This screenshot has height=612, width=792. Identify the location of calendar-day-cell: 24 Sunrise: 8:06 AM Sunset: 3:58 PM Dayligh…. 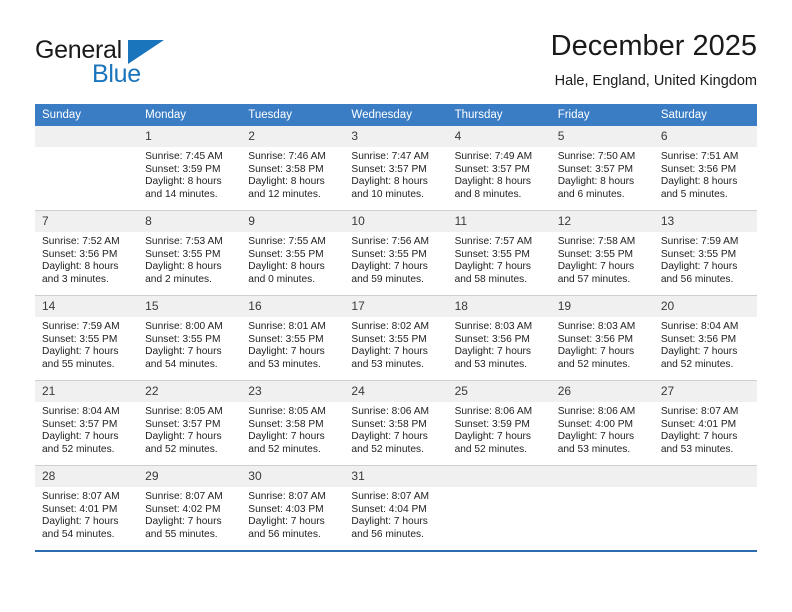
(396, 423).